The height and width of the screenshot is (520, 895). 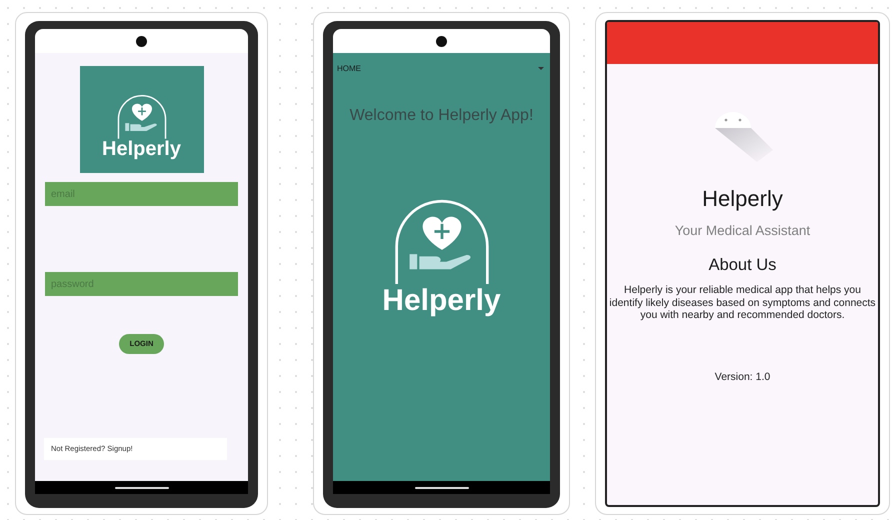 What do you see at coordinates (742, 303) in the screenshot?
I see `about-description: Helperly is your reliable medical app that helps you identify likely diseases based on symptoms and connects you with nearby and recommended doctors.` at bounding box center [742, 303].